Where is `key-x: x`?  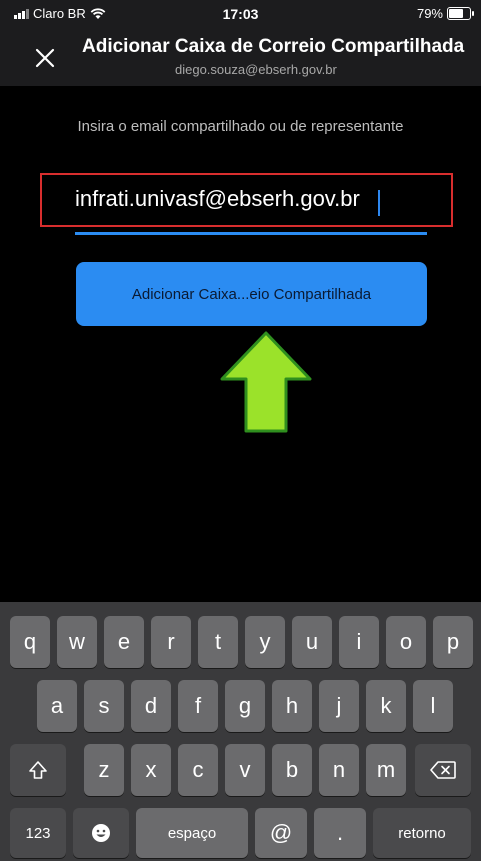 key-x: x is located at coordinates (151, 770).